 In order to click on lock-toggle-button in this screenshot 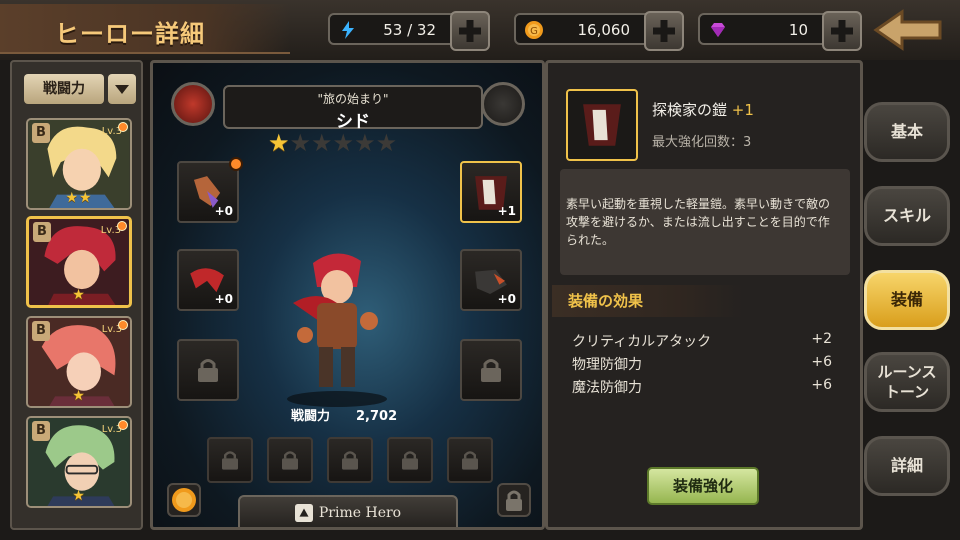, I will do `click(514, 500)`.